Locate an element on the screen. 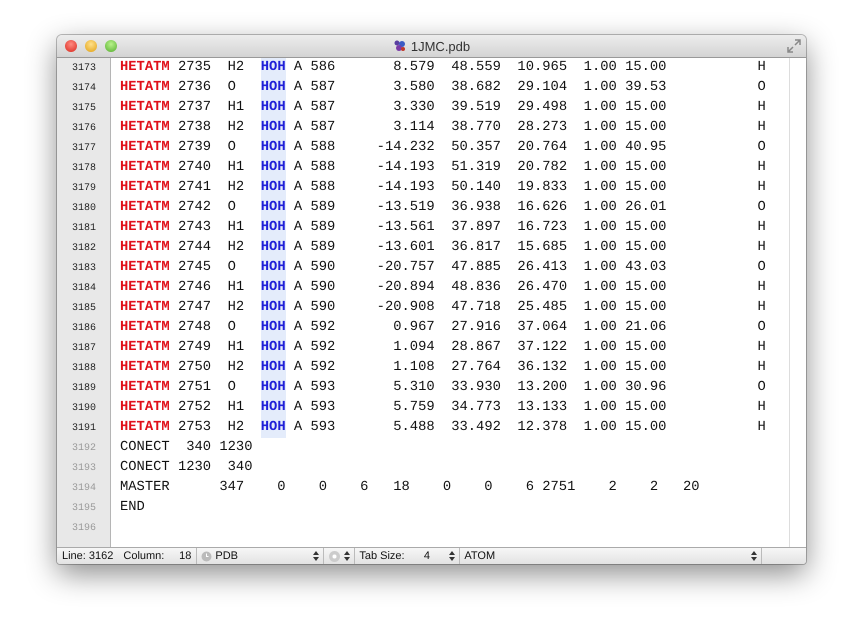  code-text: 2738 H2 is located at coordinates (211, 128).